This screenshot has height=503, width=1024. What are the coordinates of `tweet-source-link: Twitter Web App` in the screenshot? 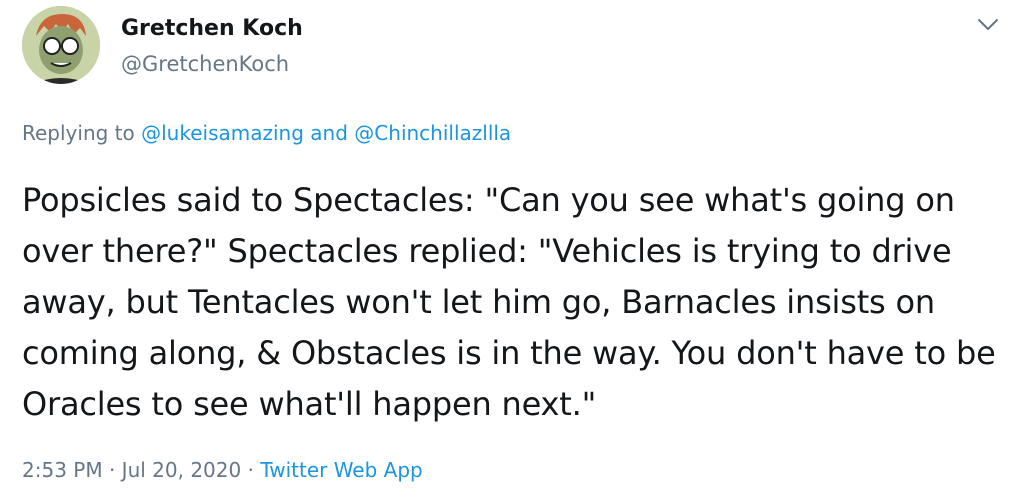 It's located at (341, 470).